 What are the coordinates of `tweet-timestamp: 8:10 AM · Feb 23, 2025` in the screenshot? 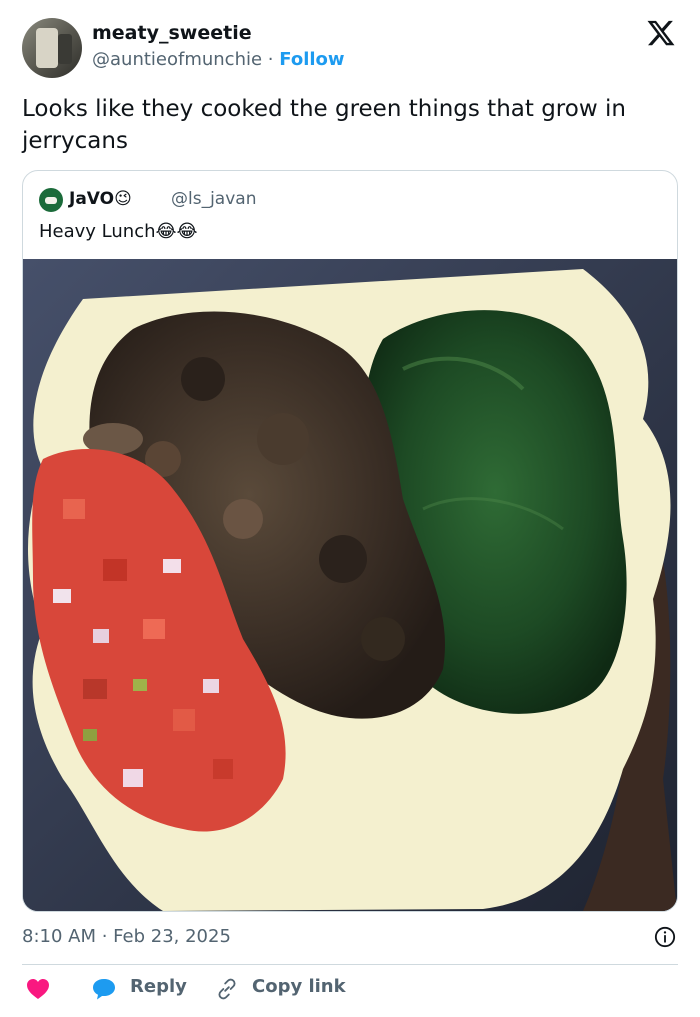 It's located at (126, 936).